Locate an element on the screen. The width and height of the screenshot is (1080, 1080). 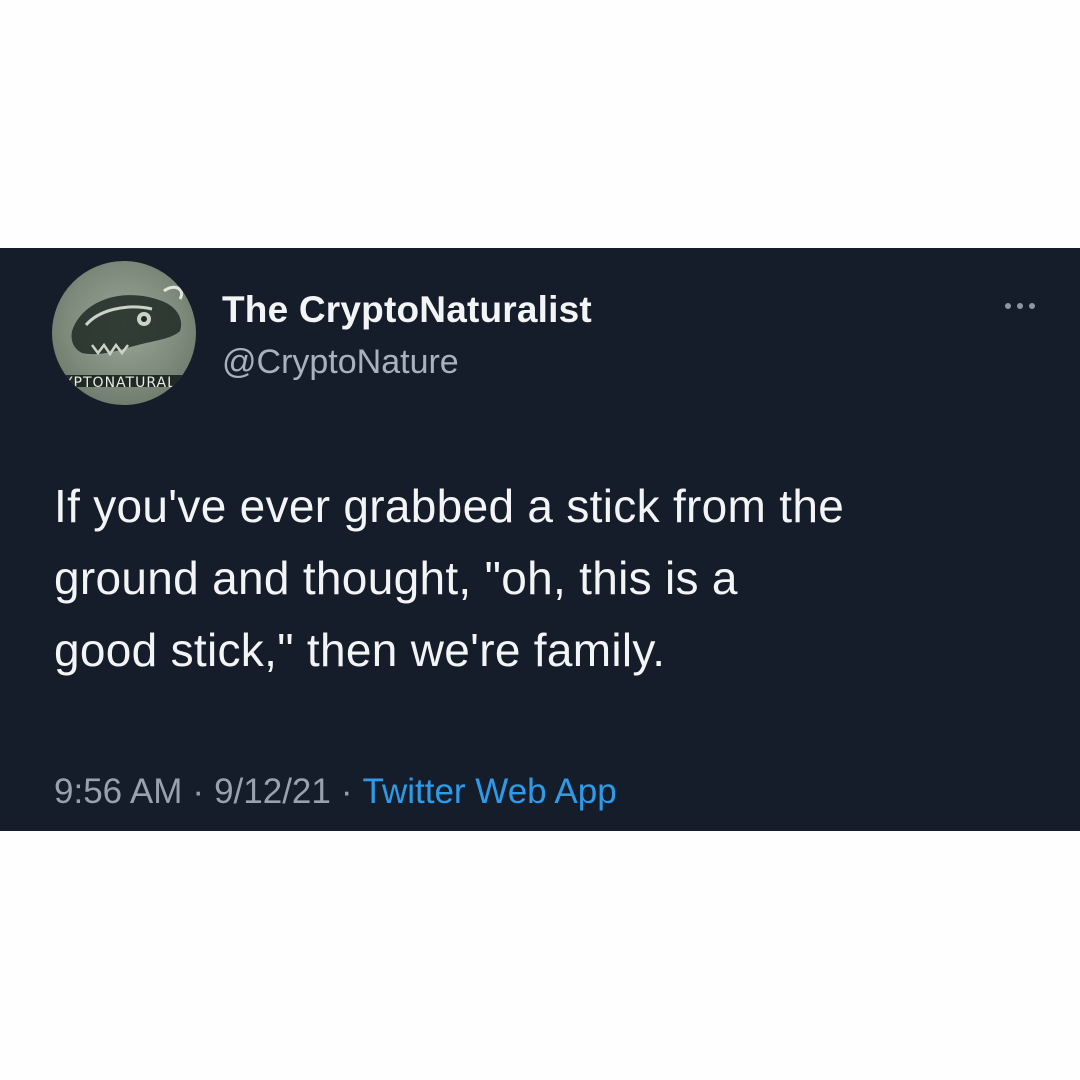
tweet-date: 9/12/21 is located at coordinates (272, 791).